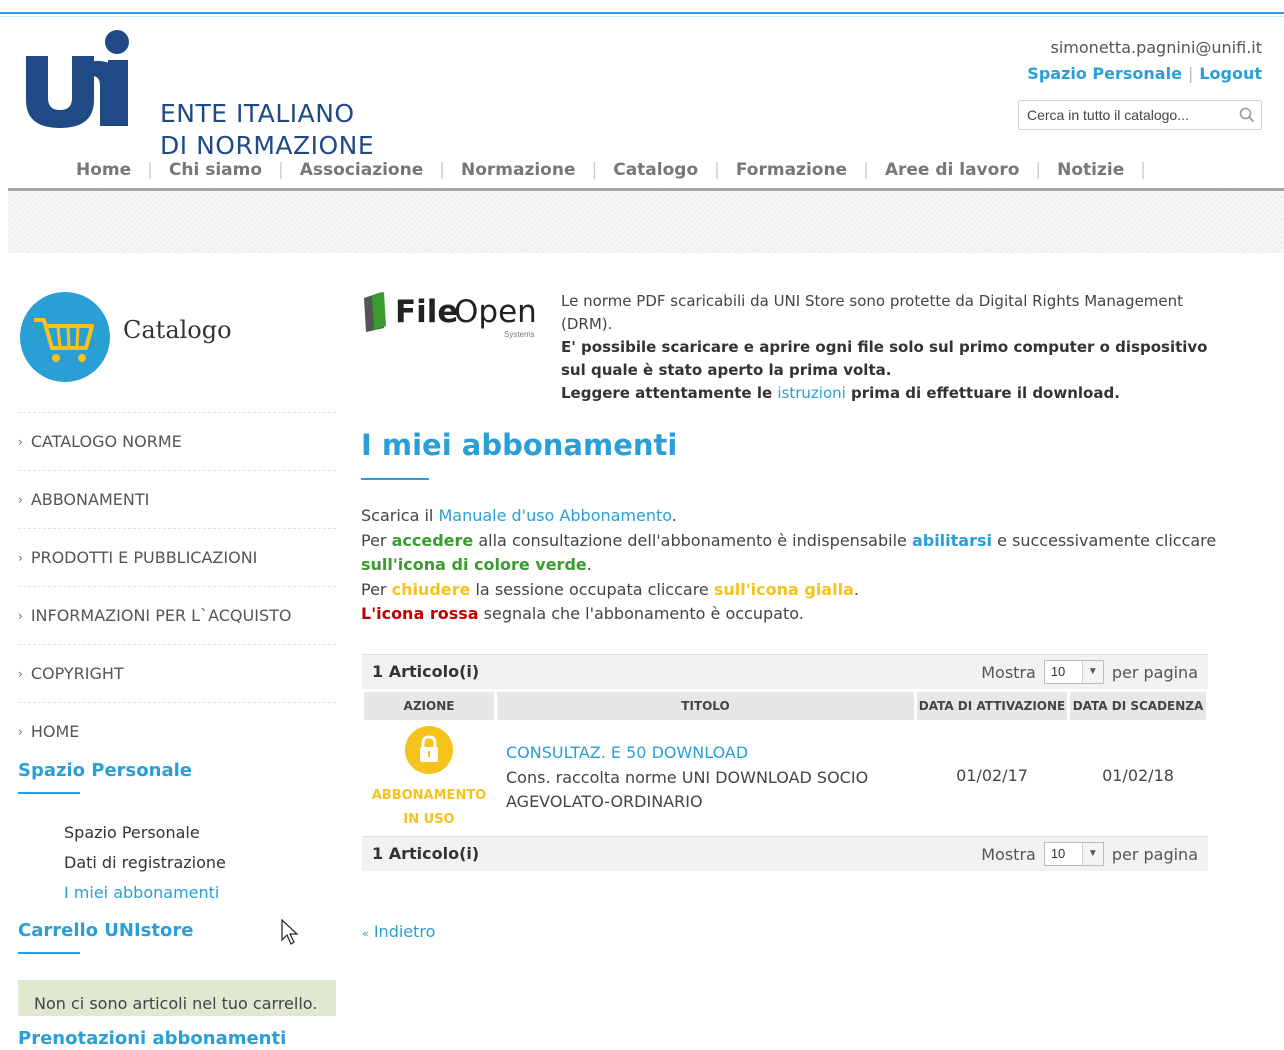  What do you see at coordinates (1138, 775) in the screenshot?
I see `expiry-date: 01/02/18` at bounding box center [1138, 775].